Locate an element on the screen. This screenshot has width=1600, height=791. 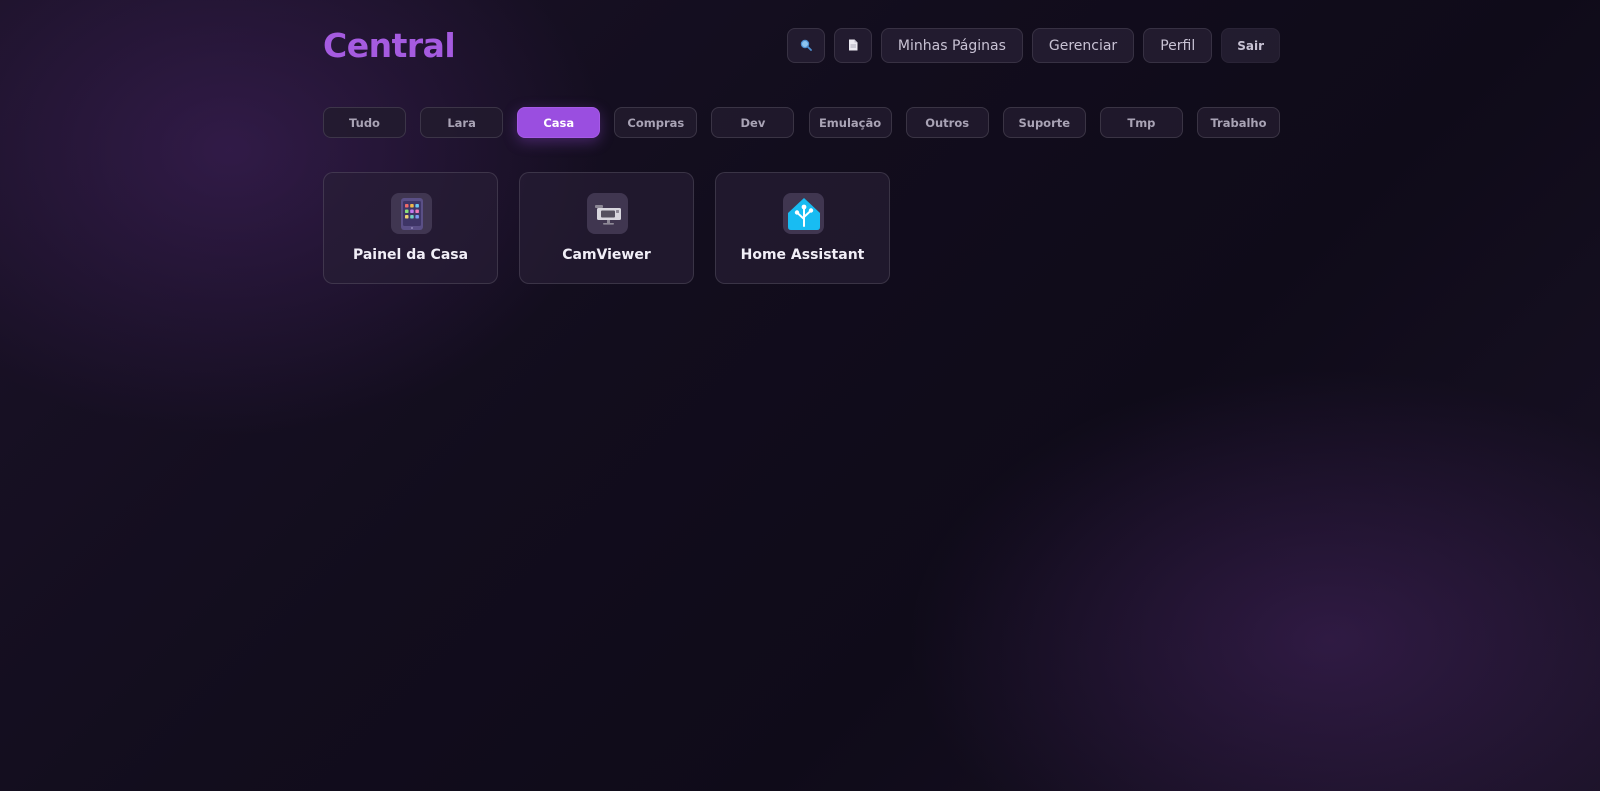
my-pages-button: Minhas Páginas is located at coordinates (951, 45).